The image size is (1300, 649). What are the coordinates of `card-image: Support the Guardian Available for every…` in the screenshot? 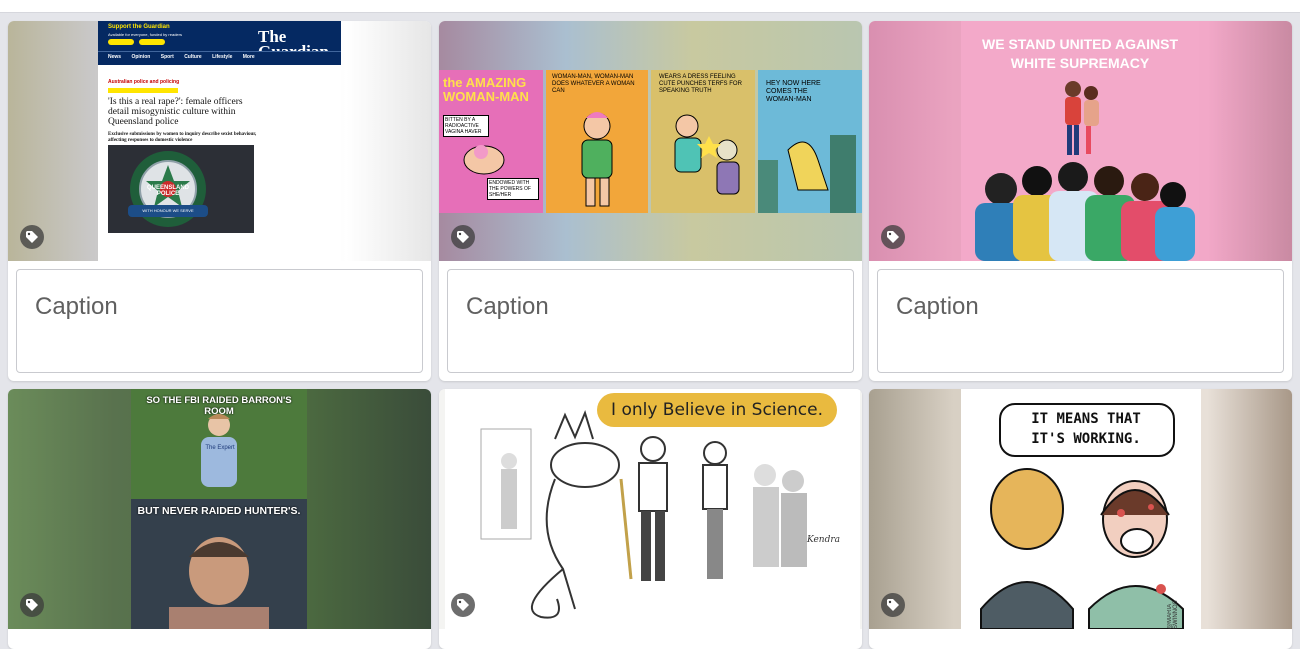 It's located at (219, 141).